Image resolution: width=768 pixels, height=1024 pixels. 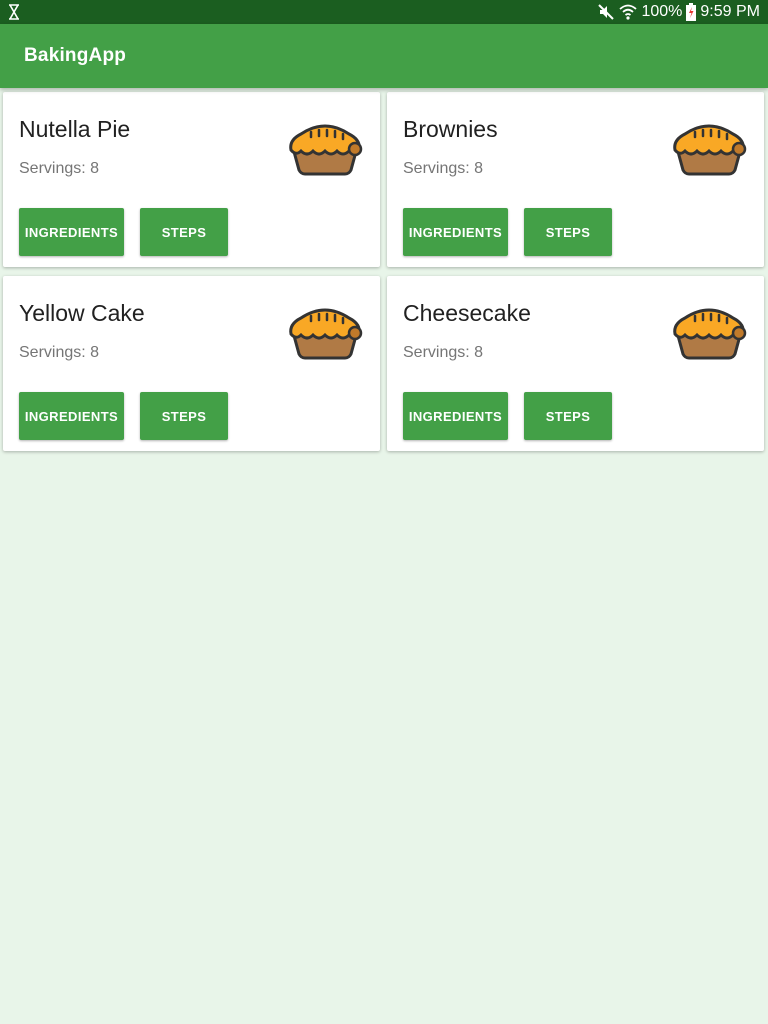 I want to click on battery-level: 100%, so click(x=662, y=11).